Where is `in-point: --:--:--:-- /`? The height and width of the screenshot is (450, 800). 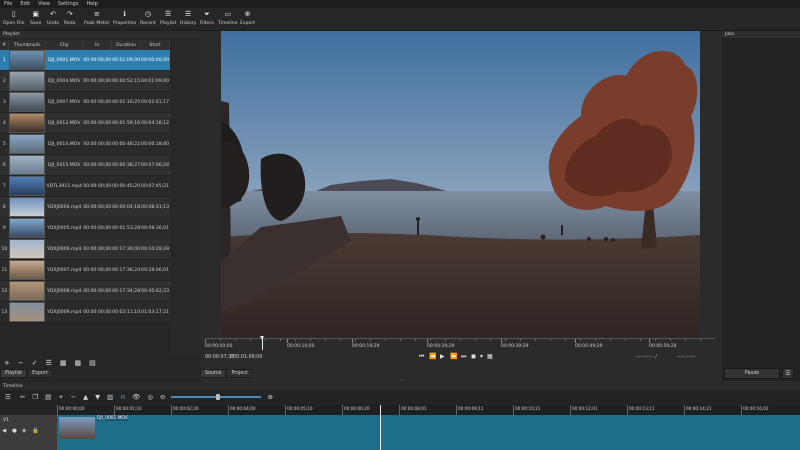 in-point: --:--:--:-- / is located at coordinates (646, 357).